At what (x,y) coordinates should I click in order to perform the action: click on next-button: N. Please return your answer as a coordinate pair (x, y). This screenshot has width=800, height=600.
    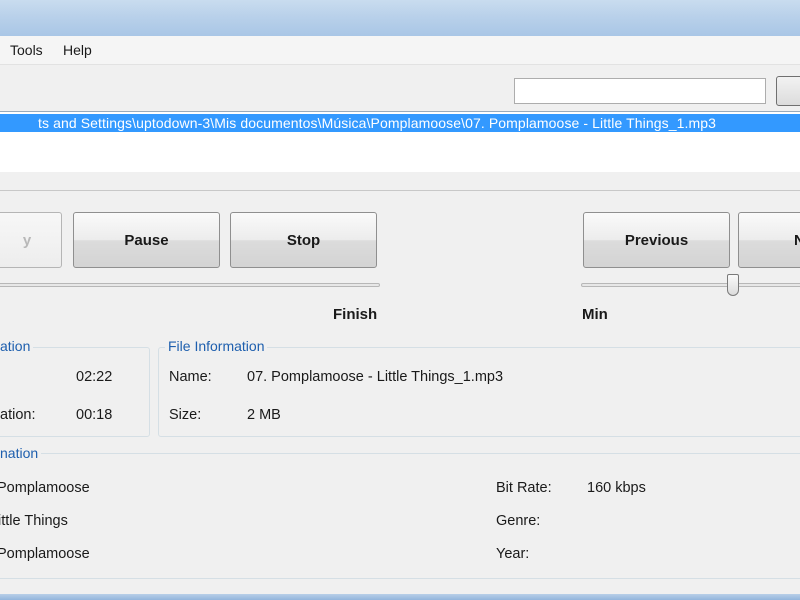
    Looking at the image, I should click on (769, 240).